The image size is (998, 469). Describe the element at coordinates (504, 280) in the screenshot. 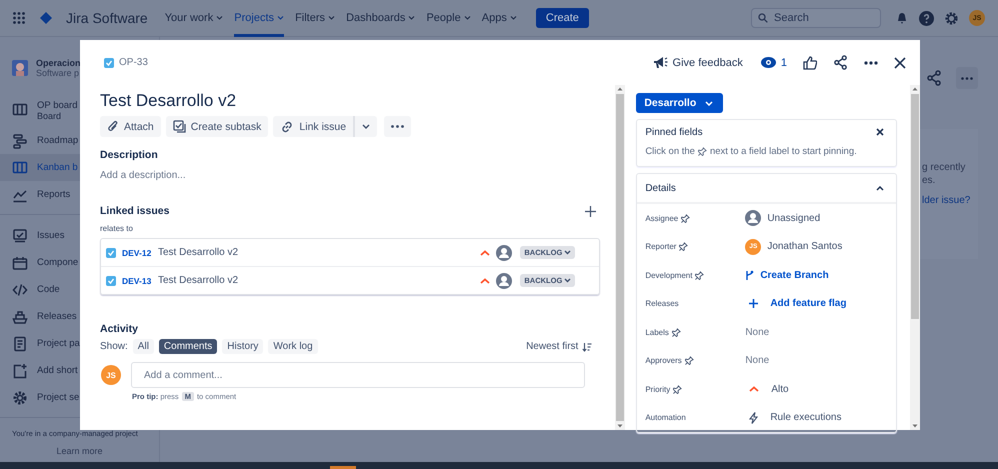

I see `user-silhouette-icon` at that location.